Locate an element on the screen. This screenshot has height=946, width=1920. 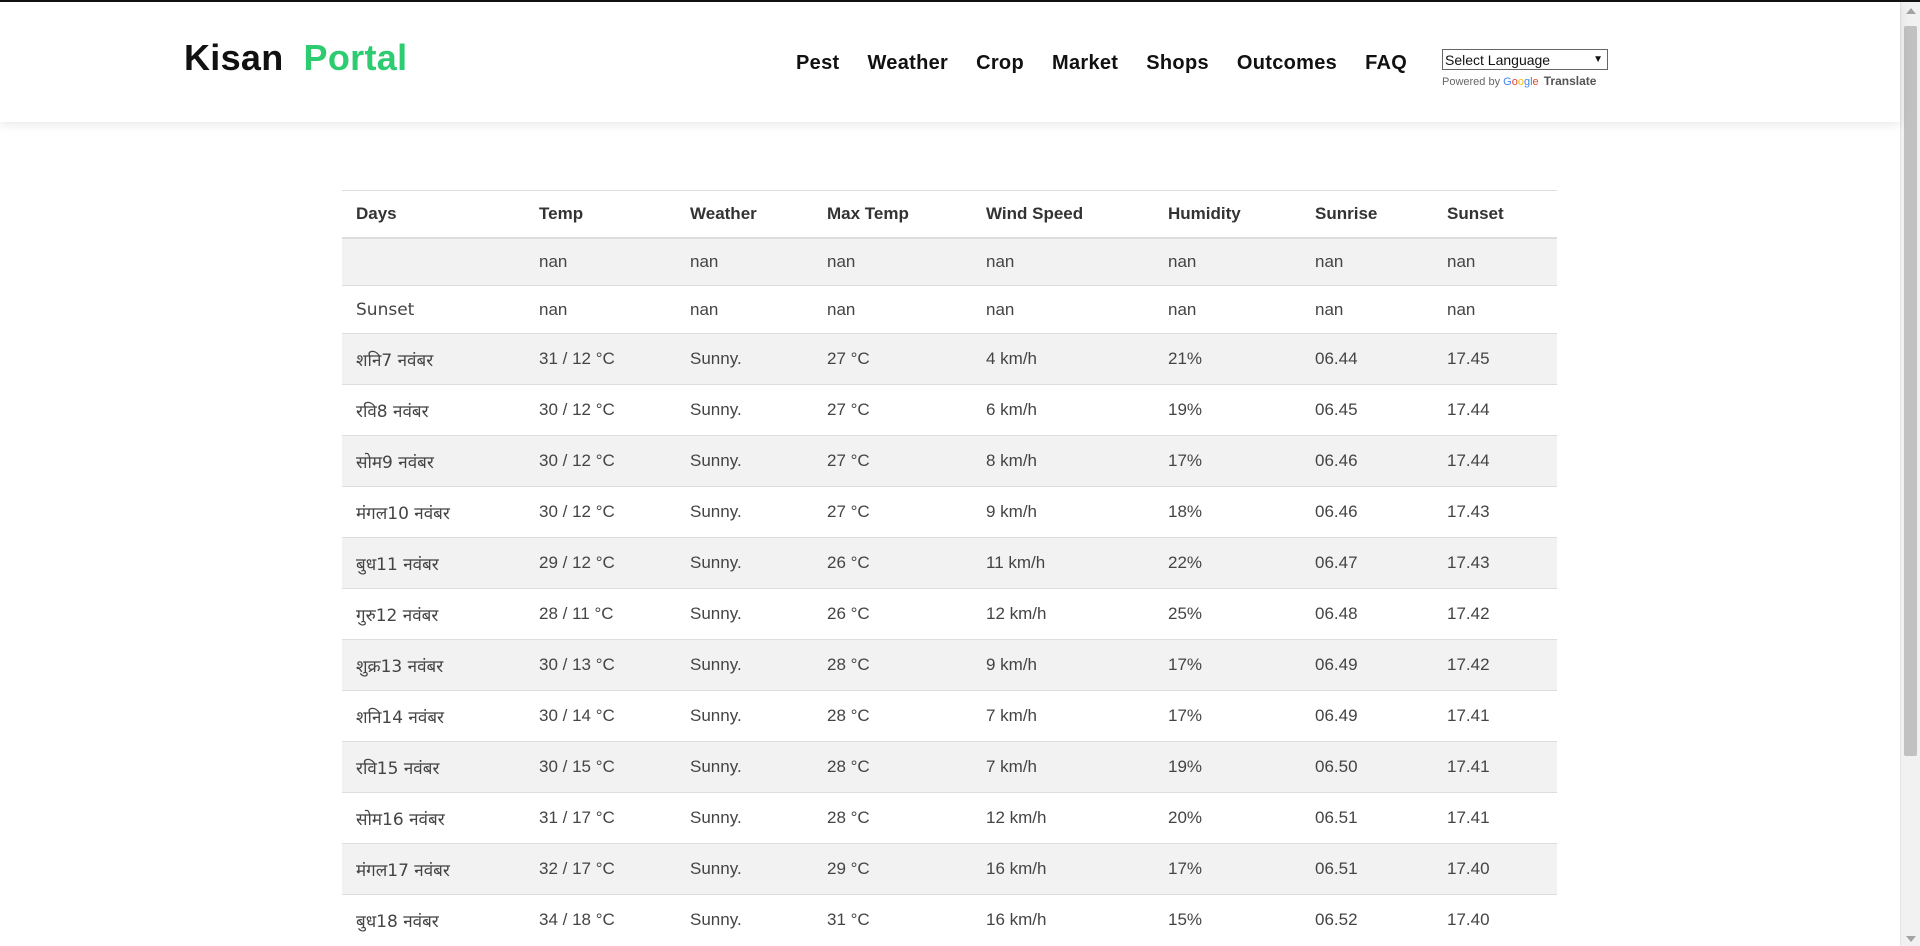
cell-humidity: 18% is located at coordinates (1227, 512).